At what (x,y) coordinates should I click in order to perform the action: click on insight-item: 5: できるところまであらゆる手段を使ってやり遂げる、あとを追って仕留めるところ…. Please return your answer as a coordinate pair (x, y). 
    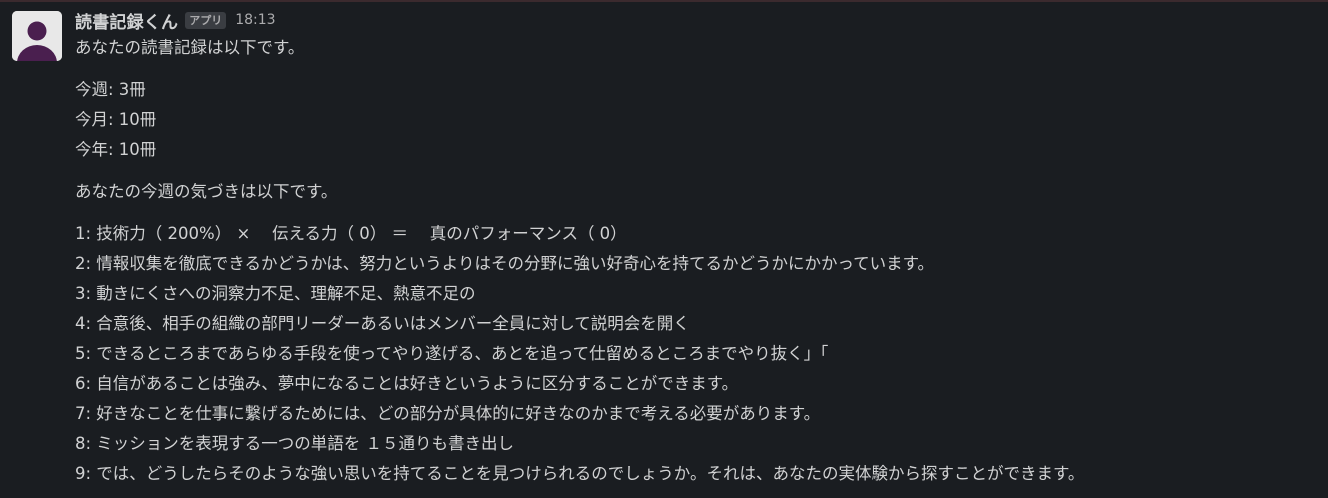
    Looking at the image, I should click on (452, 353).